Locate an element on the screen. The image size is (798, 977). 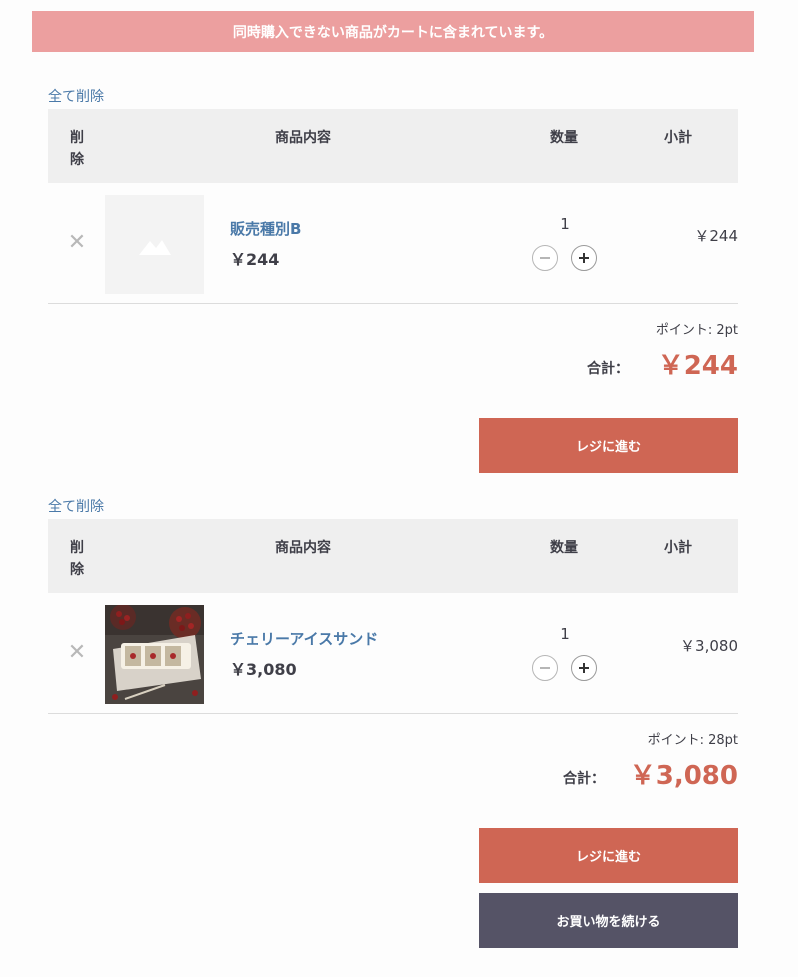
unit-price: ￥3,080 is located at coordinates (263, 669).